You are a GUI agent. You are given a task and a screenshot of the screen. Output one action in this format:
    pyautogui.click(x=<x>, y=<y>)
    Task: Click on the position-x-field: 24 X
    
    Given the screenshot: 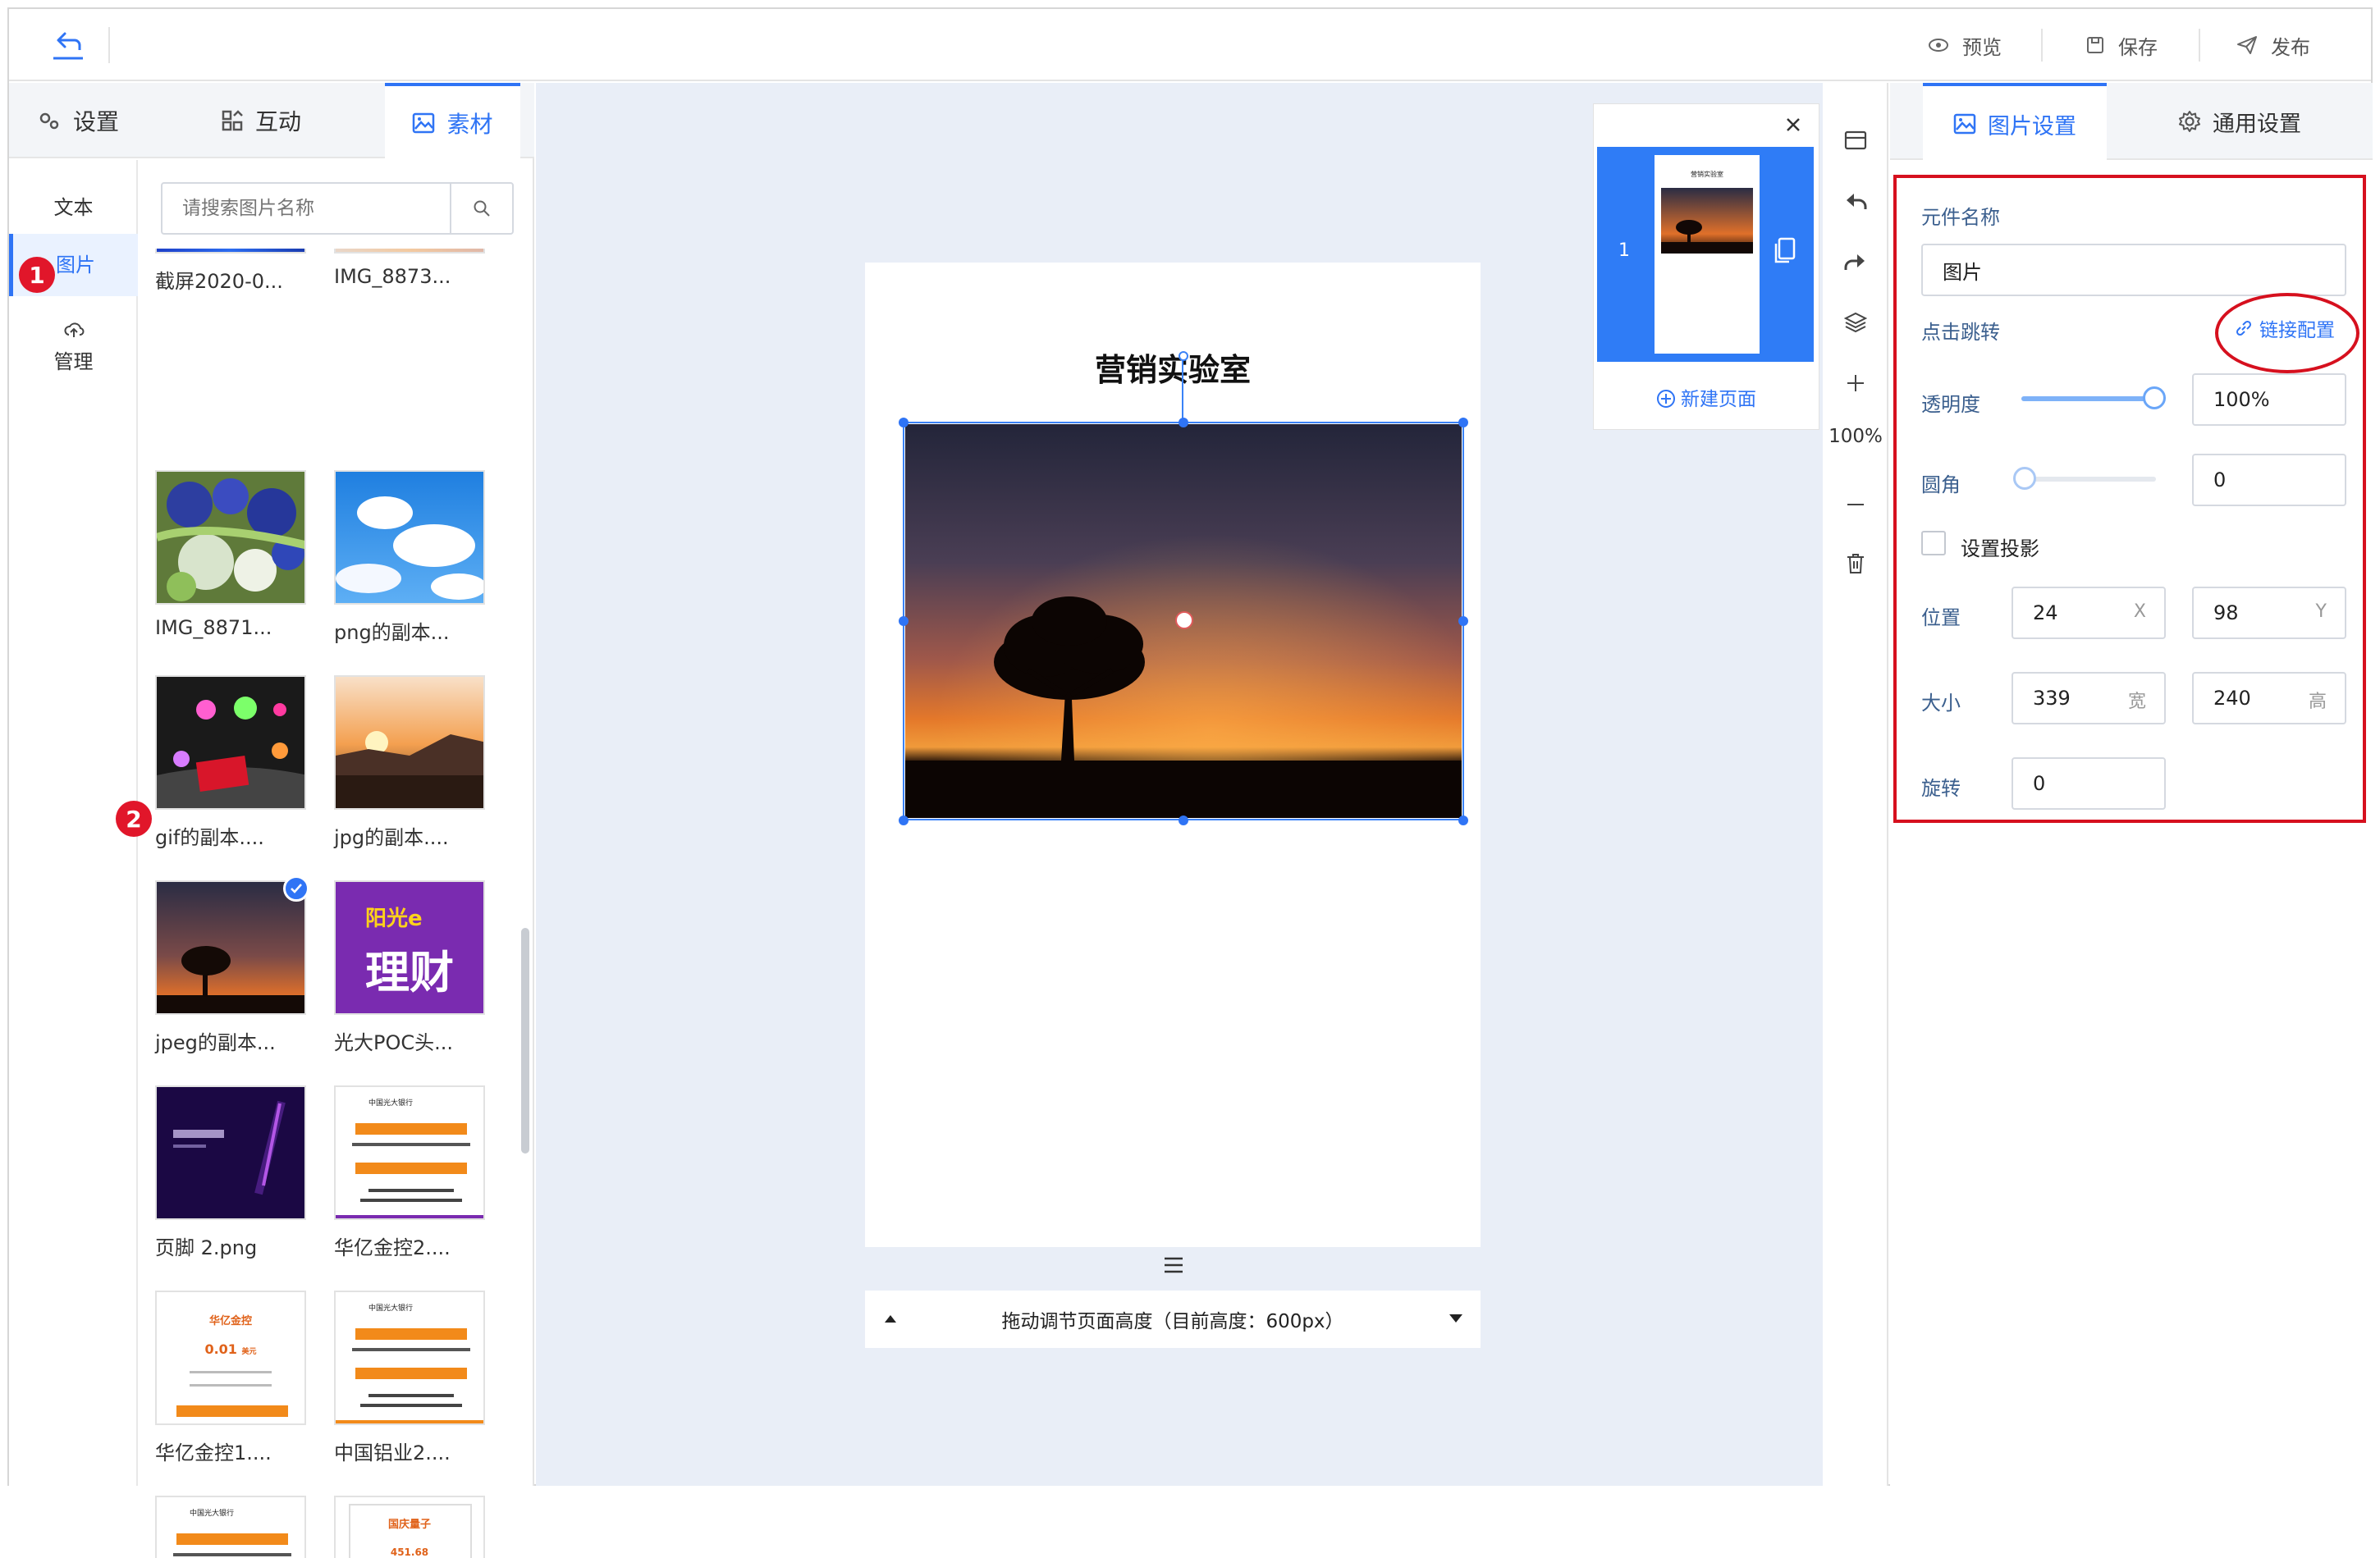 What is the action you would take?
    pyautogui.click(x=2089, y=613)
    